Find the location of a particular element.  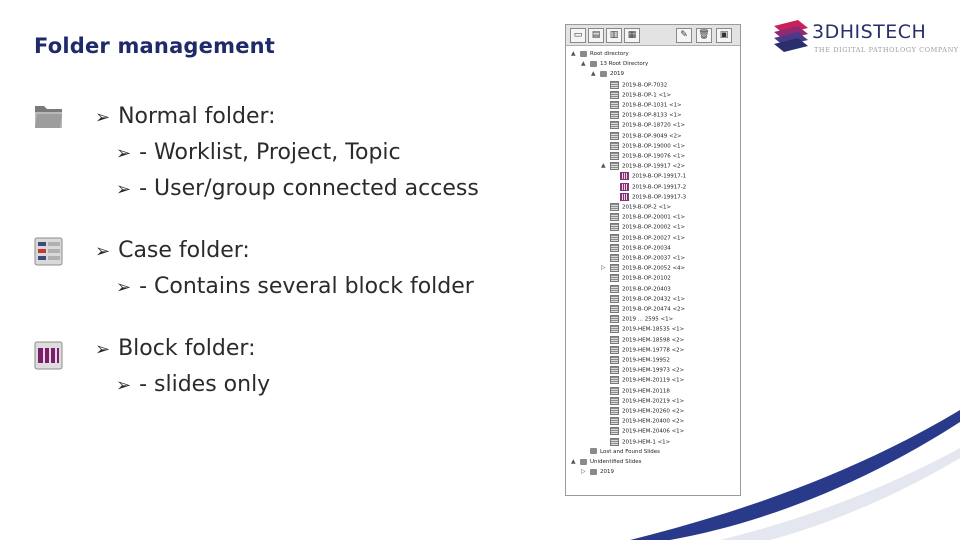

new-case-icon: ▤ is located at coordinates (596, 35).